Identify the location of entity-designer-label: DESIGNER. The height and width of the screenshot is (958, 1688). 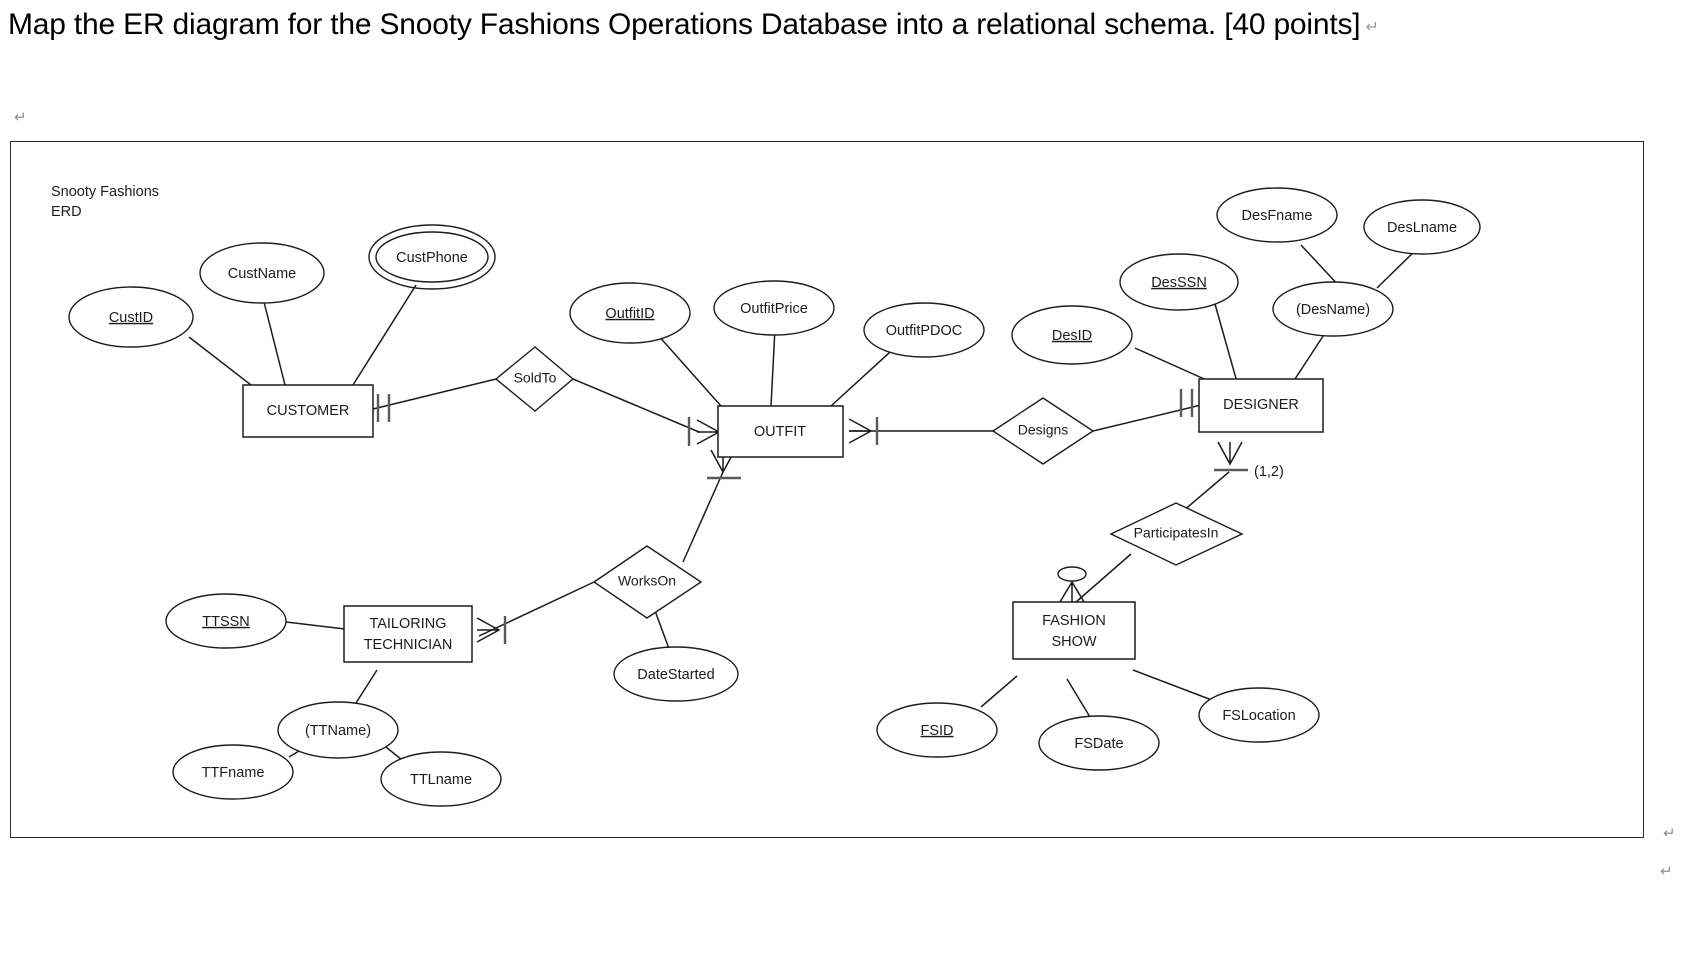
(1261, 405).